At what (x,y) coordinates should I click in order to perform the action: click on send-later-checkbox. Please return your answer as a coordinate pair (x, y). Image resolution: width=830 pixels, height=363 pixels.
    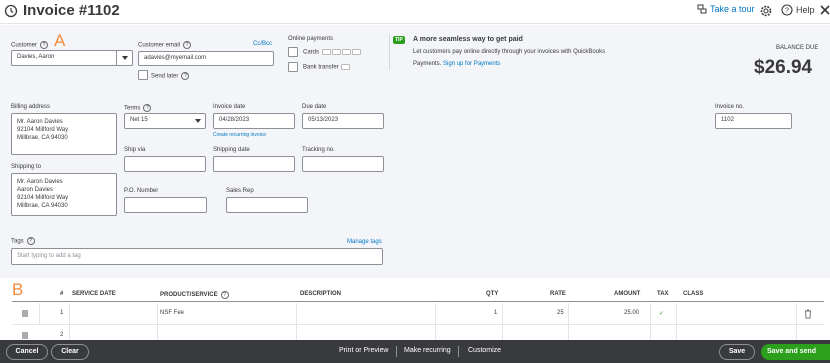
    Looking at the image, I should click on (143, 75).